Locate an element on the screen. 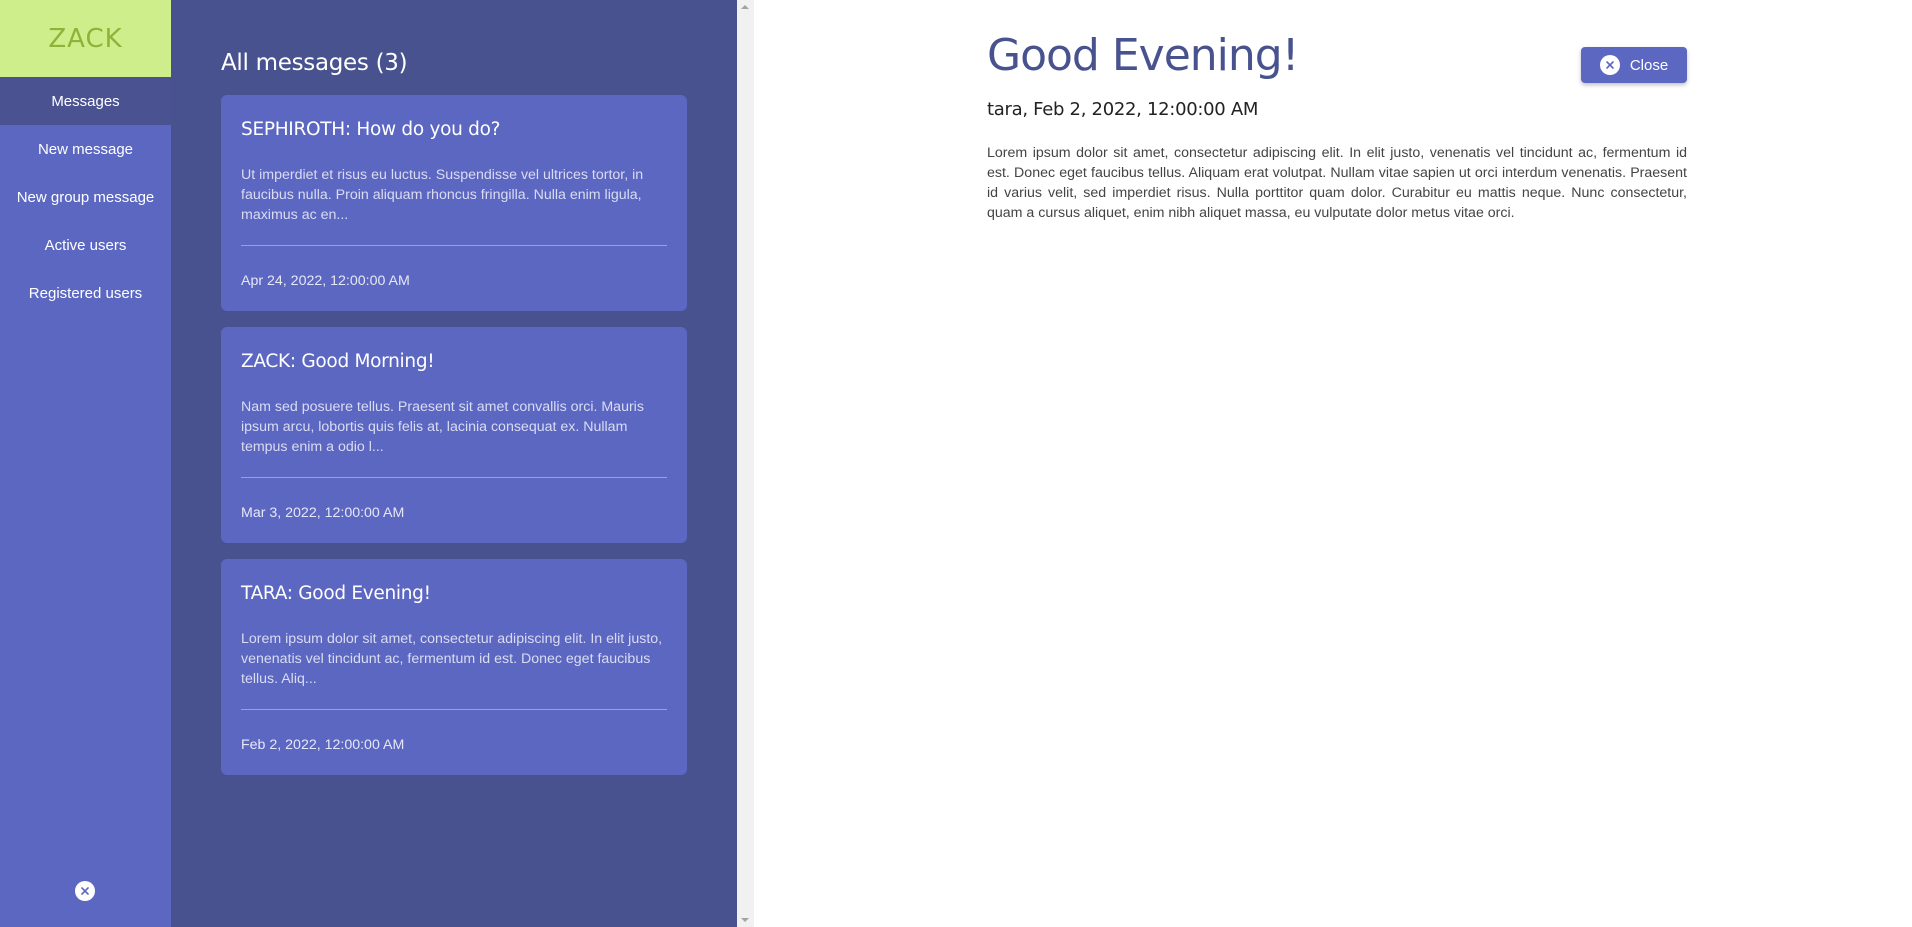  scrollbar is located at coordinates (745, 463).